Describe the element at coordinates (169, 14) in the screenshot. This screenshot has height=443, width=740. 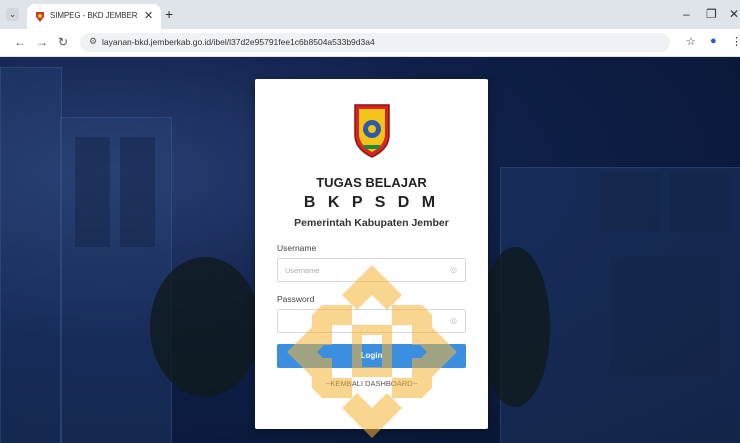
I see `new-tab-icon: +` at that location.